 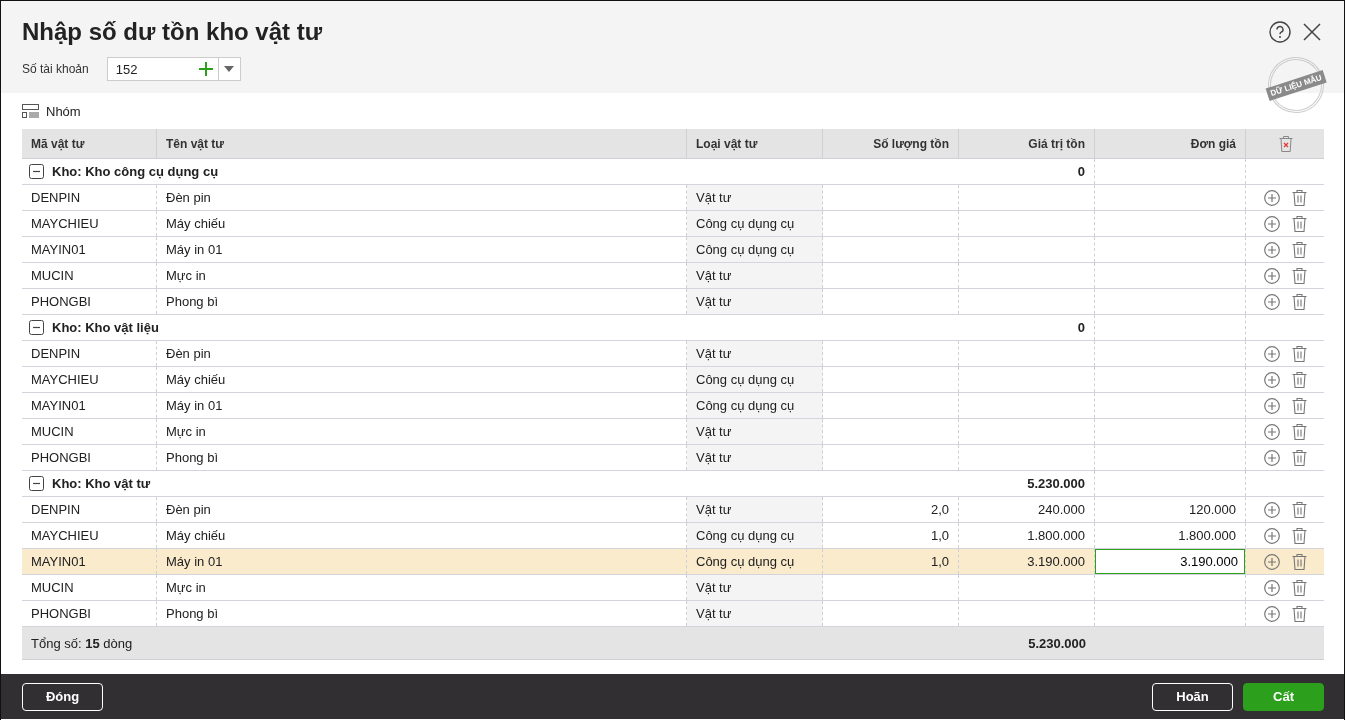 What do you see at coordinates (1027, 143) in the screenshot?
I see `column-header: Giá trị tồn` at bounding box center [1027, 143].